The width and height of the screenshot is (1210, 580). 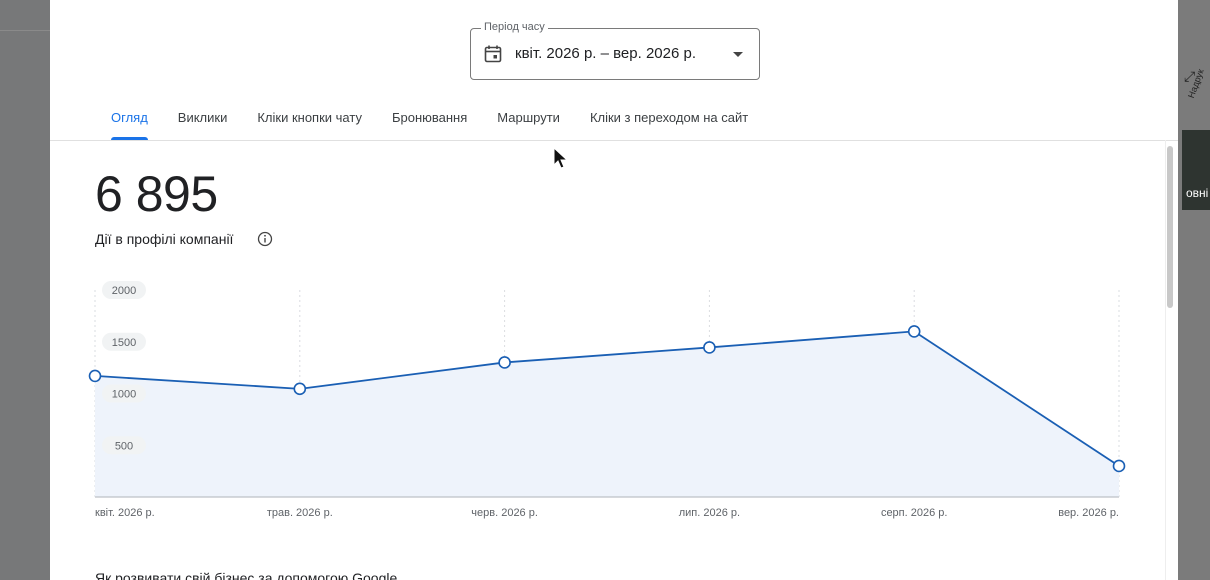 I want to click on calendar-icon, so click(x=493, y=54).